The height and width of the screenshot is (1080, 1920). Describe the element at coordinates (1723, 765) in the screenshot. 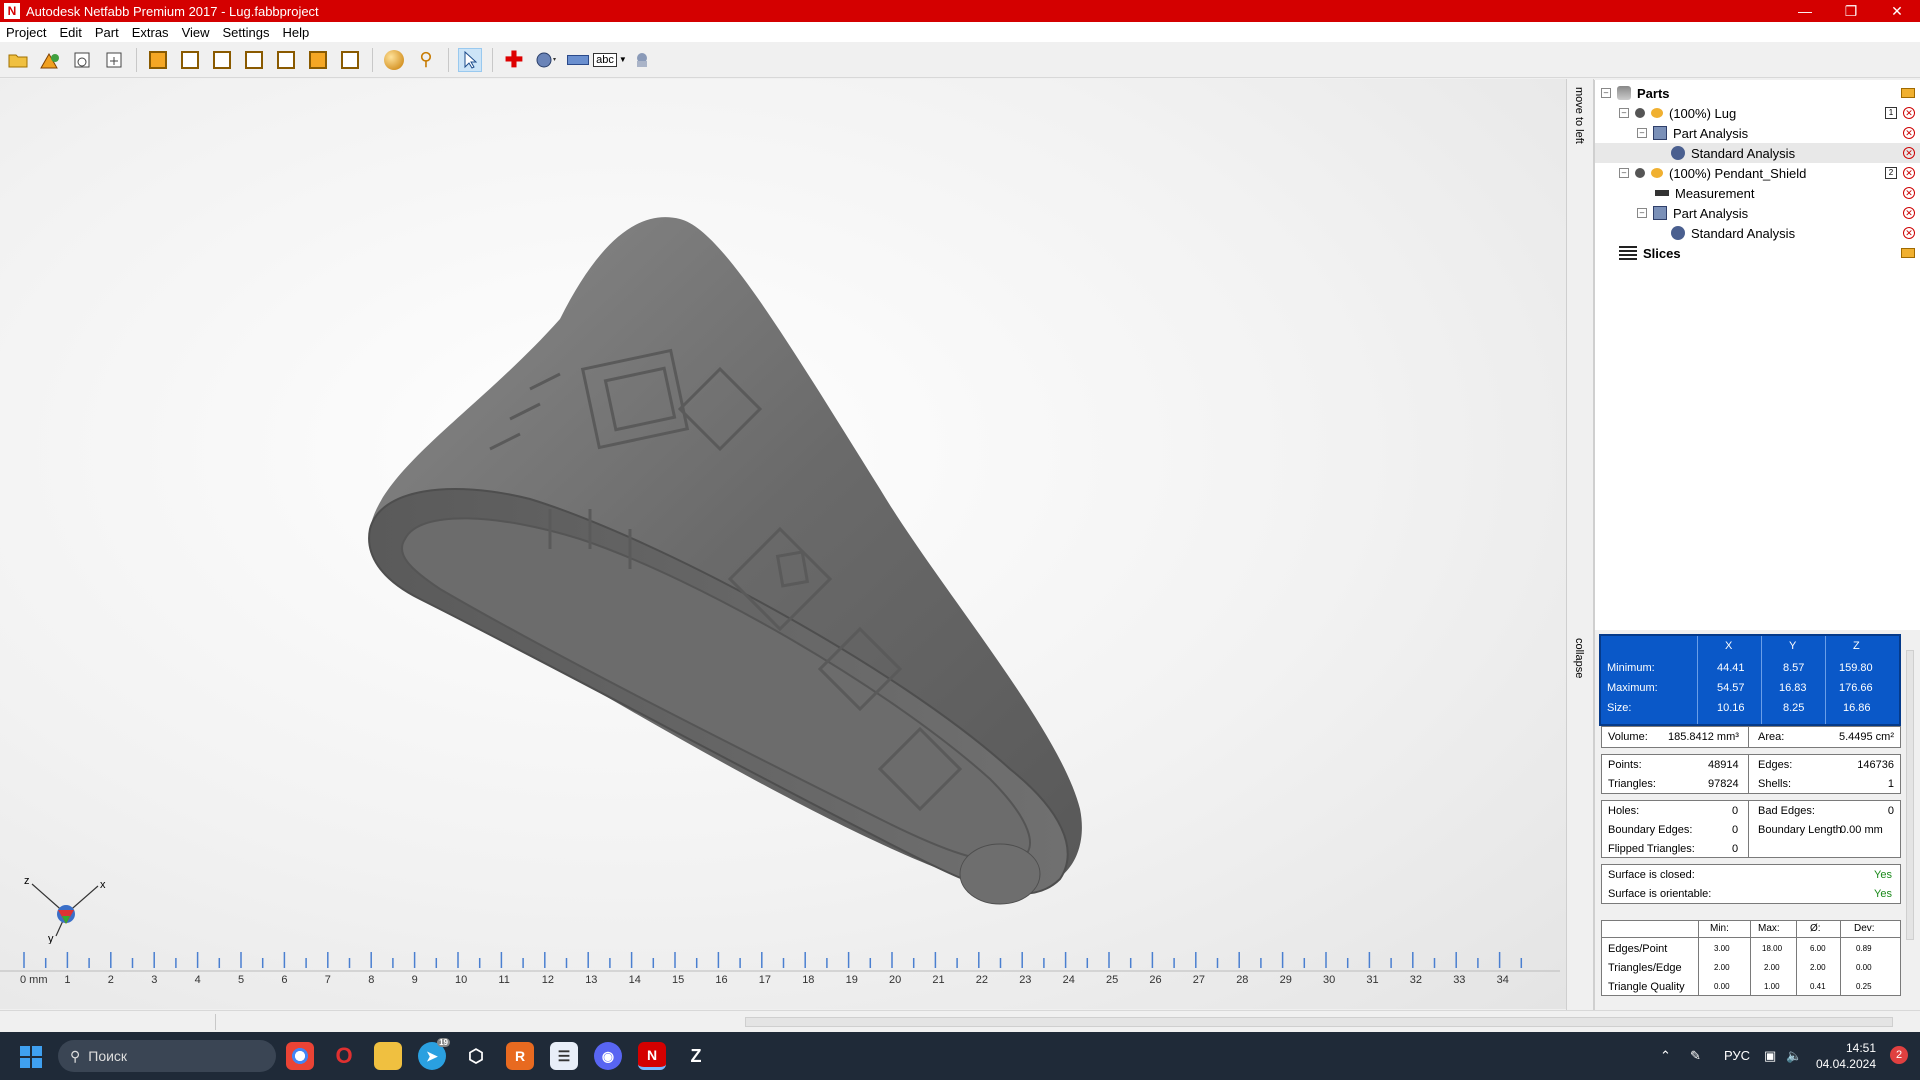

I see `points-value: 48914` at that location.